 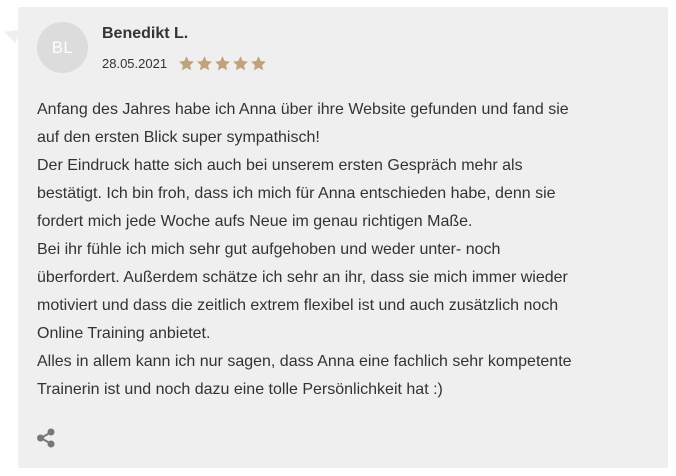 I want to click on speech-bubble-tail, so click(x=11, y=34).